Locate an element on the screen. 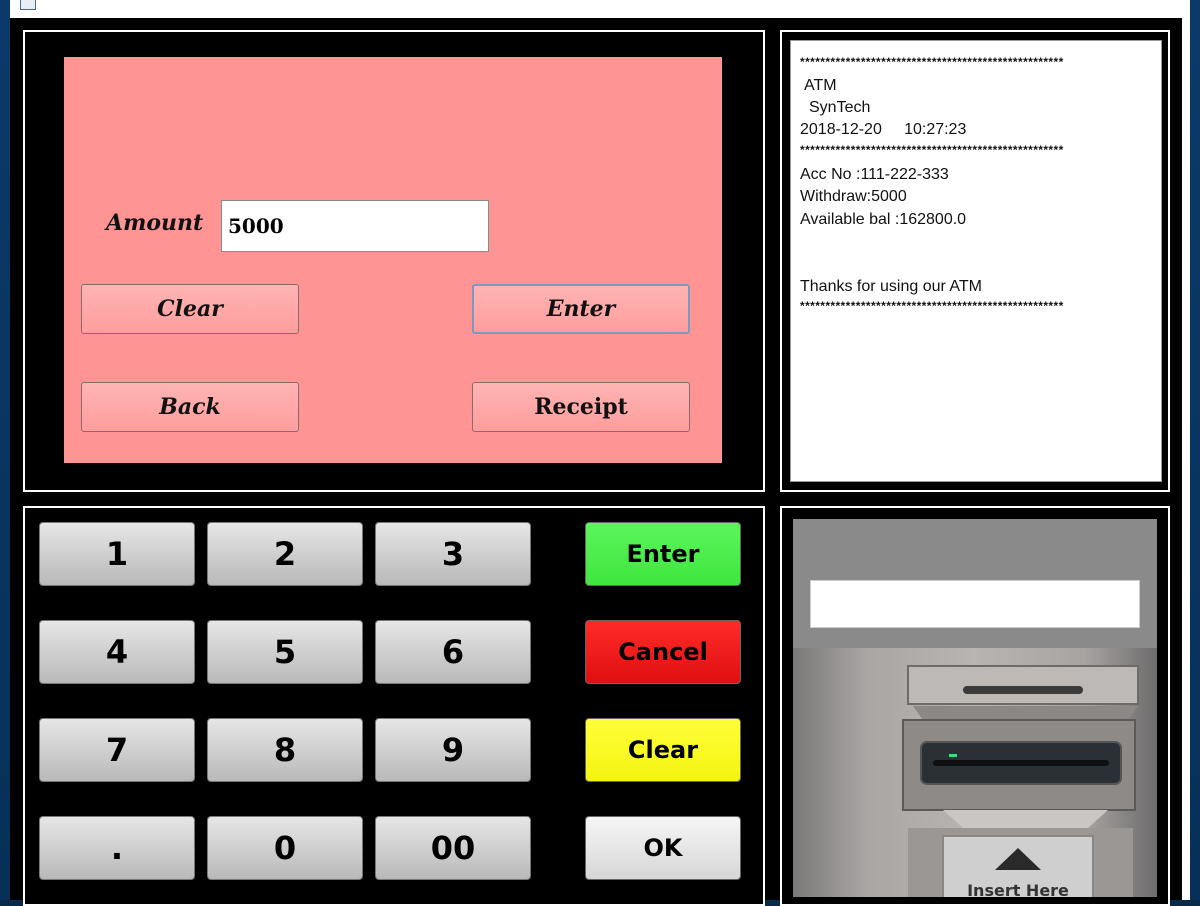  receipt-line-withdraw: Withdraw:5000 is located at coordinates (853, 196).